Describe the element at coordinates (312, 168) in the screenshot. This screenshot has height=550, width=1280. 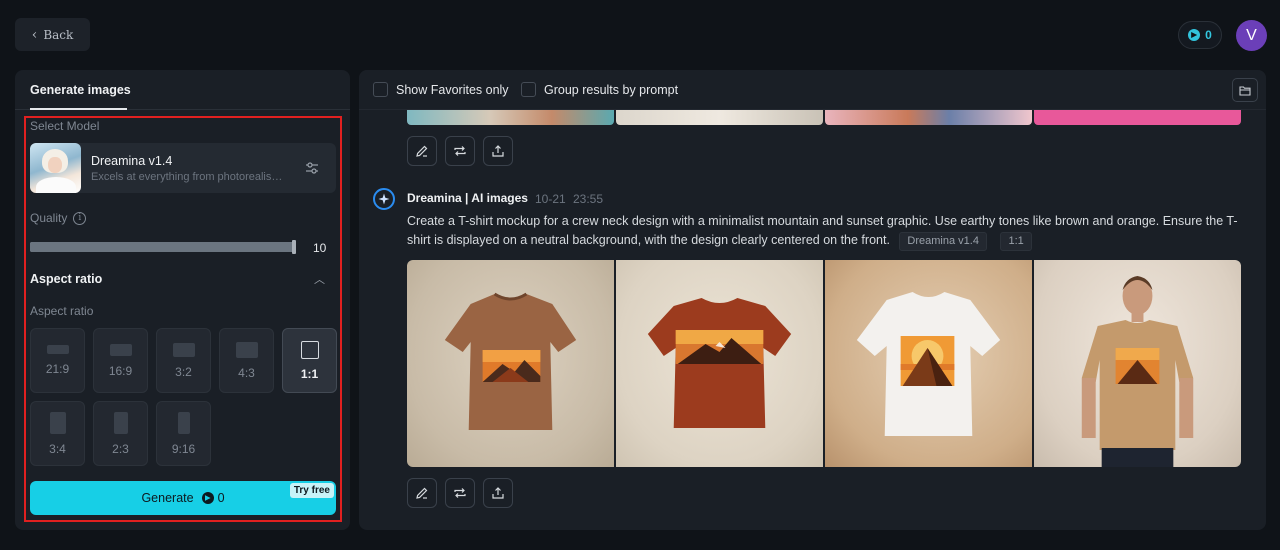
I see `sliders-icon` at that location.